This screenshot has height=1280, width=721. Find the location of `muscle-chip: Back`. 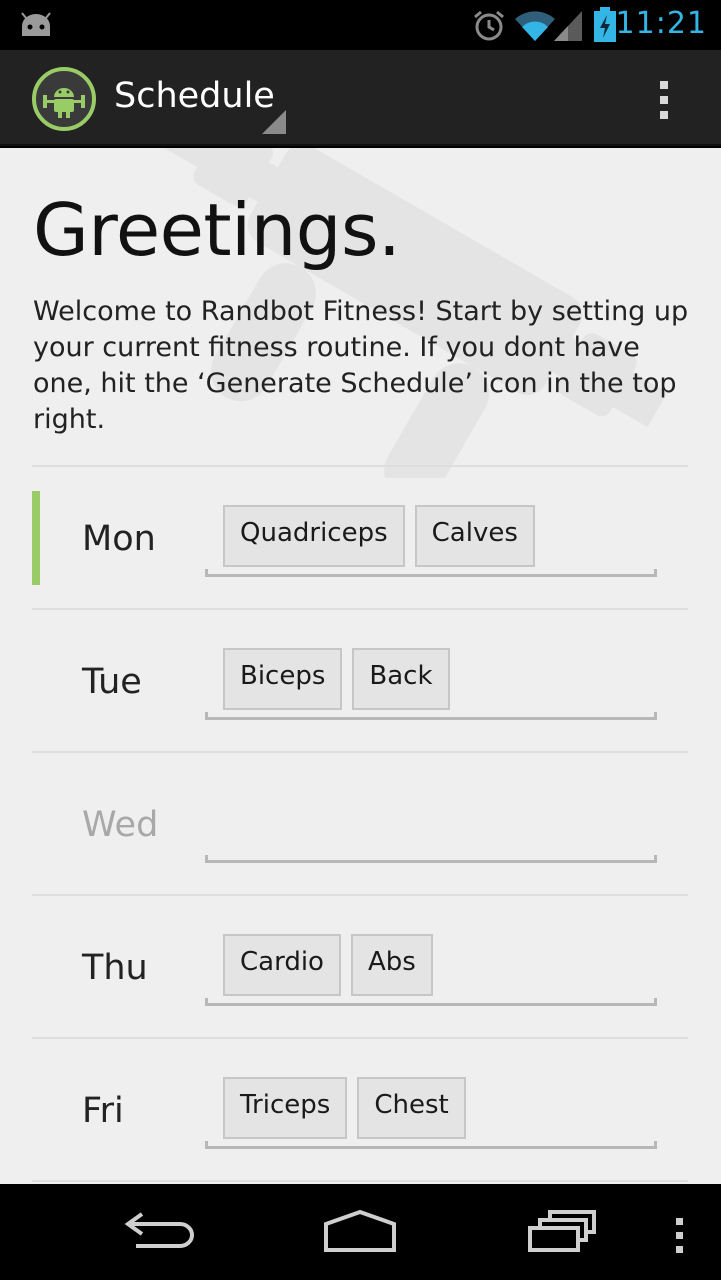

muscle-chip: Back is located at coordinates (401, 679).